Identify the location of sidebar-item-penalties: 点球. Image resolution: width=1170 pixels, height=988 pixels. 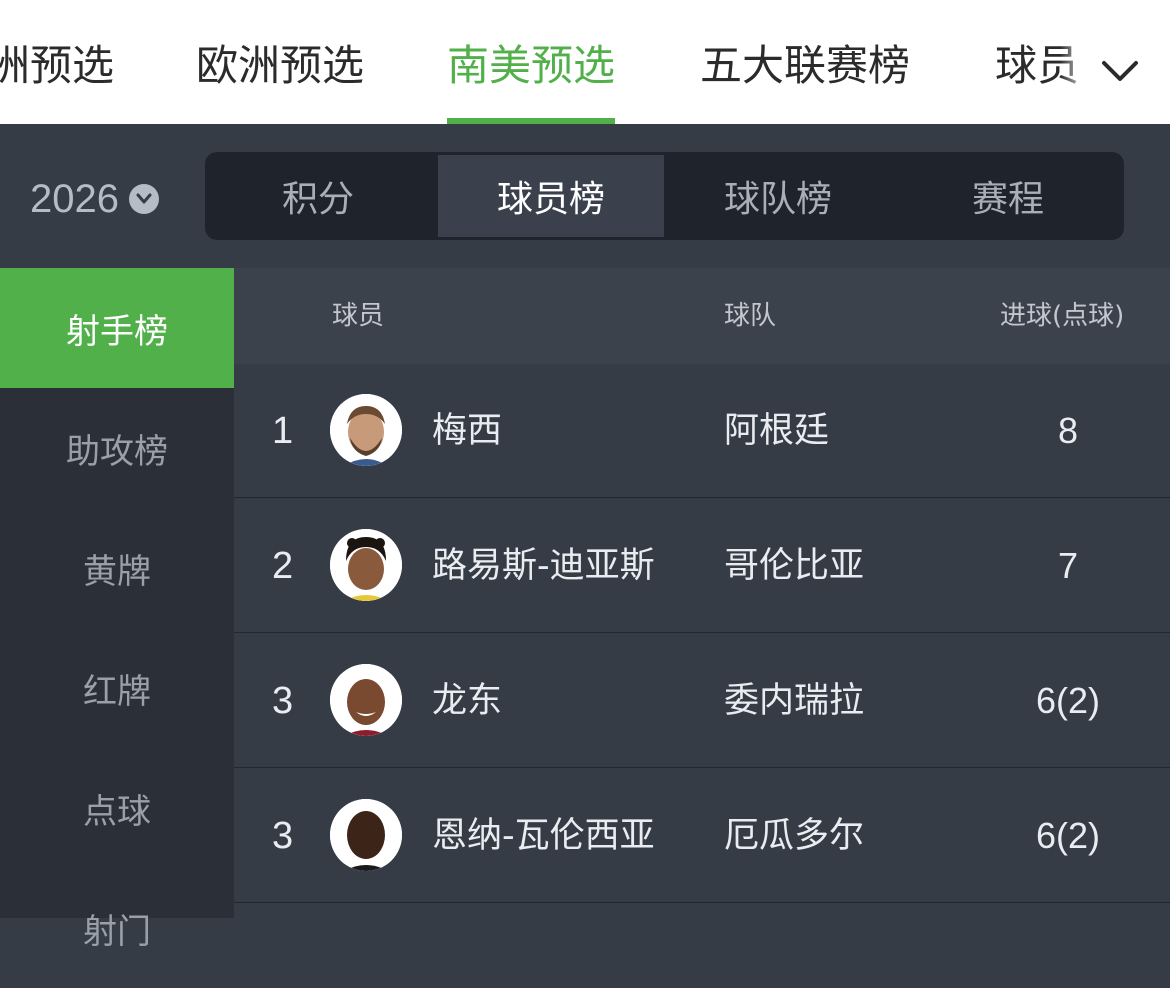
(117, 808).